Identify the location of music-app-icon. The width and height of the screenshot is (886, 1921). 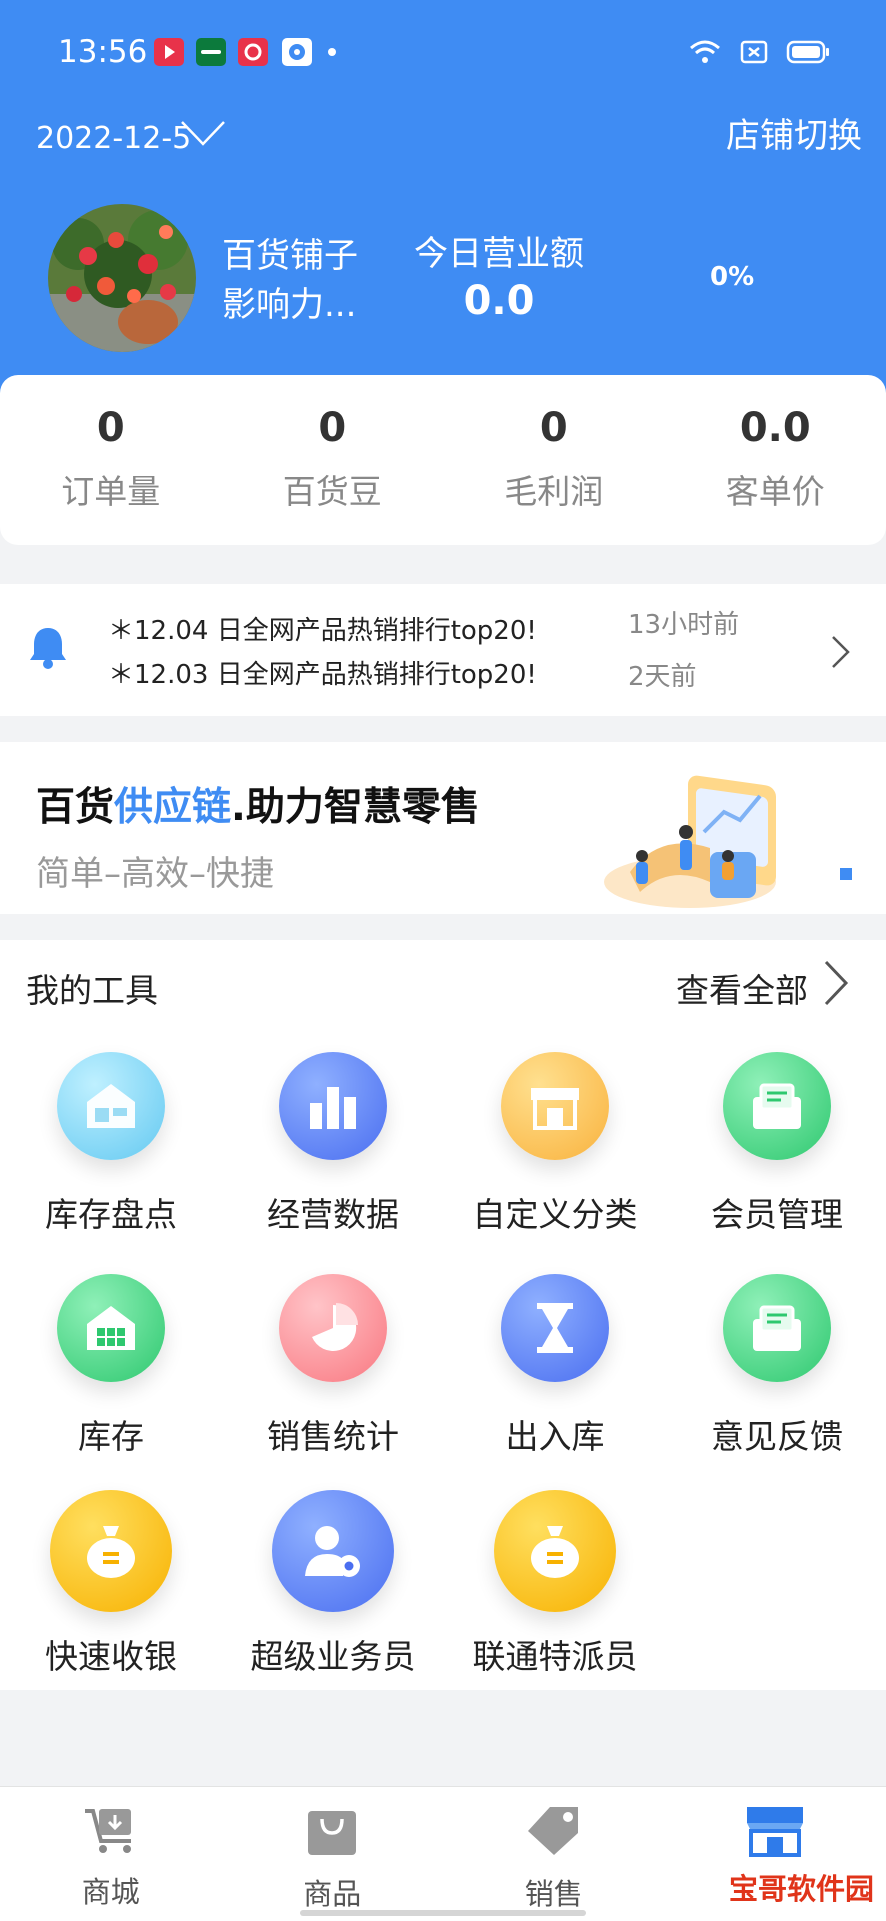
(253, 52).